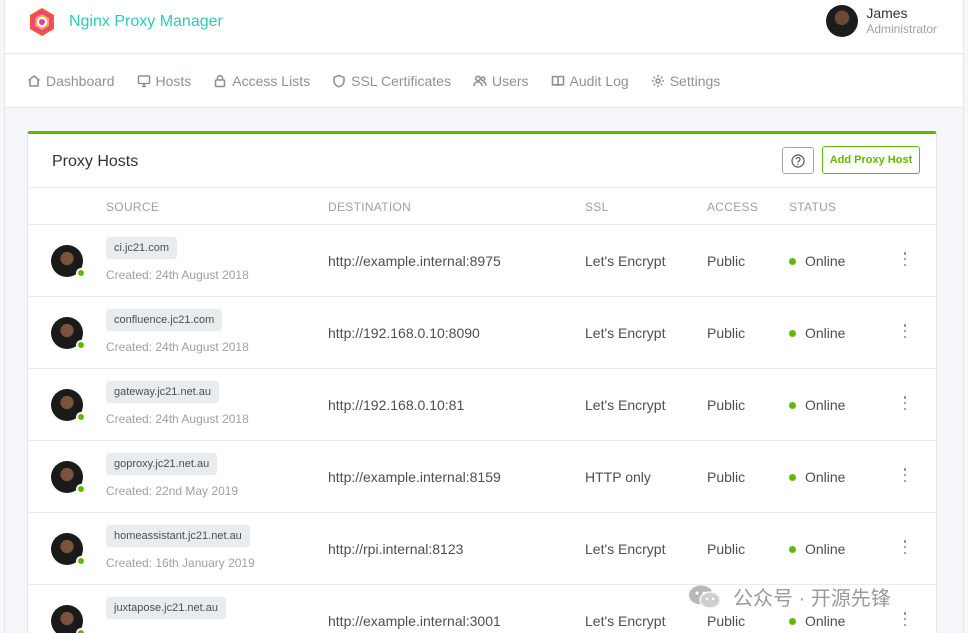 Image resolution: width=968 pixels, height=633 pixels. I want to click on monitor-icon, so click(143, 81).